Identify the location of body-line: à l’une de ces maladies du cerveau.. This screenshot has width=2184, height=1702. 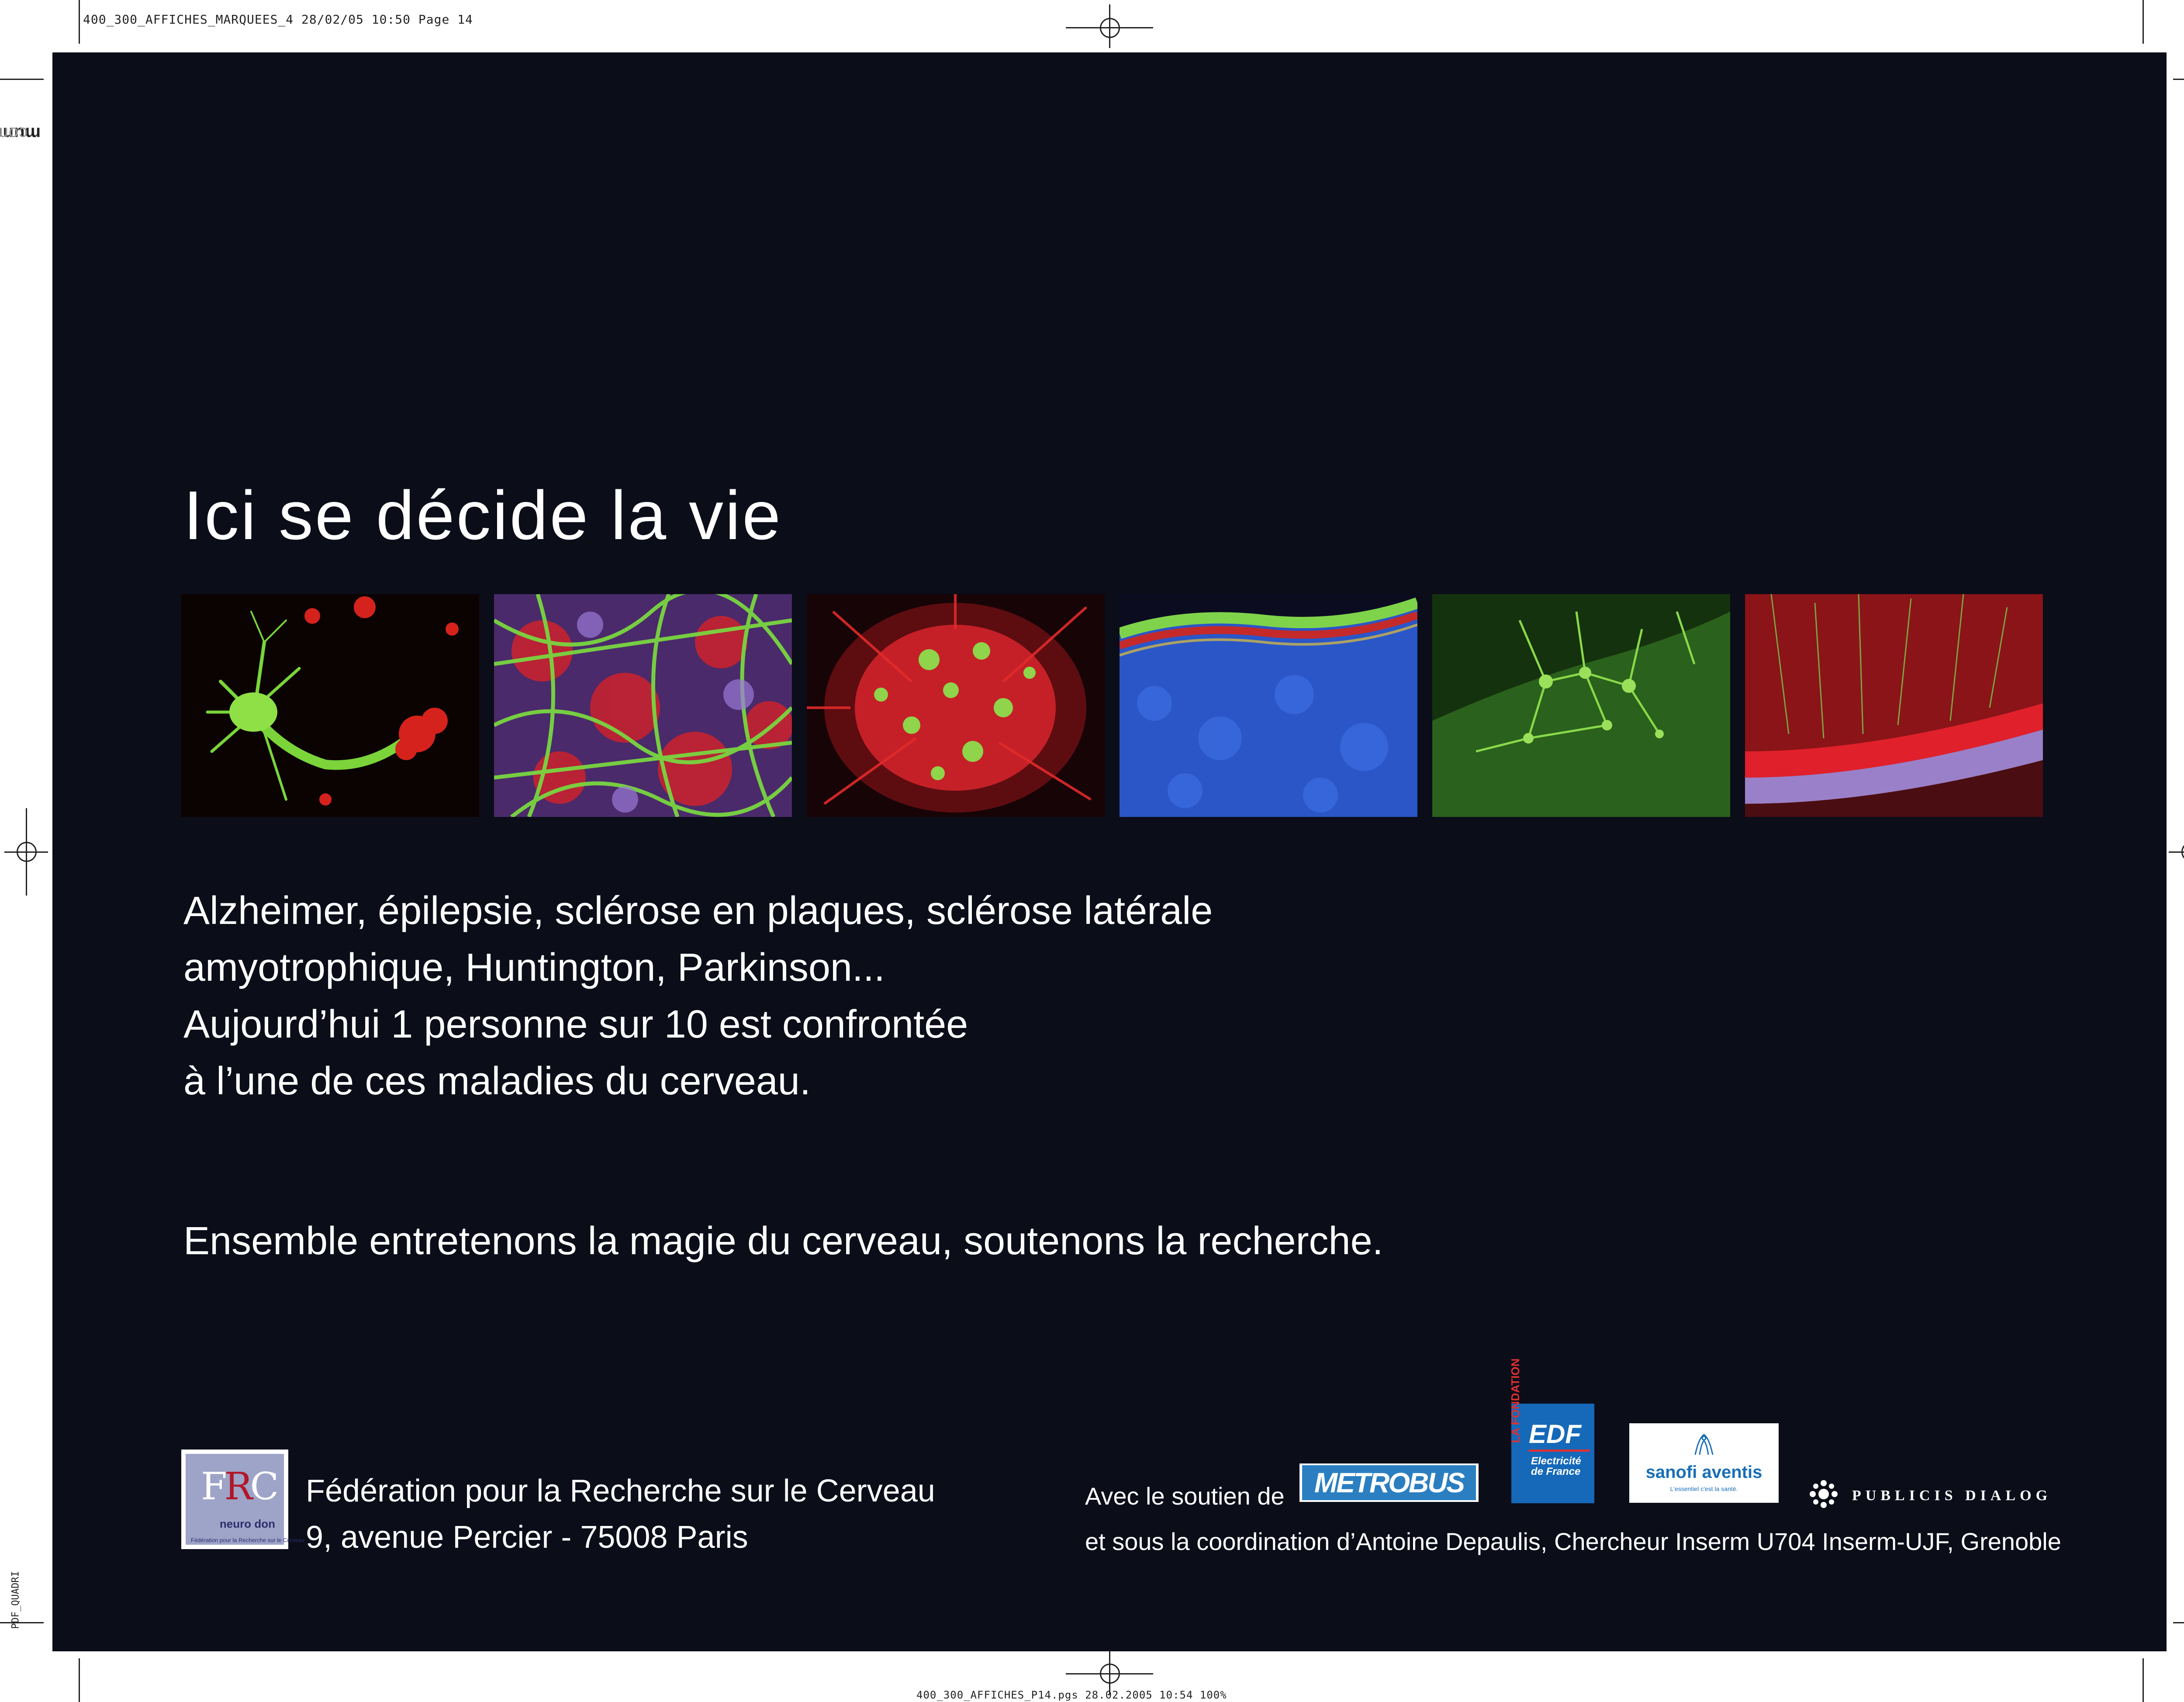
(497, 1081).